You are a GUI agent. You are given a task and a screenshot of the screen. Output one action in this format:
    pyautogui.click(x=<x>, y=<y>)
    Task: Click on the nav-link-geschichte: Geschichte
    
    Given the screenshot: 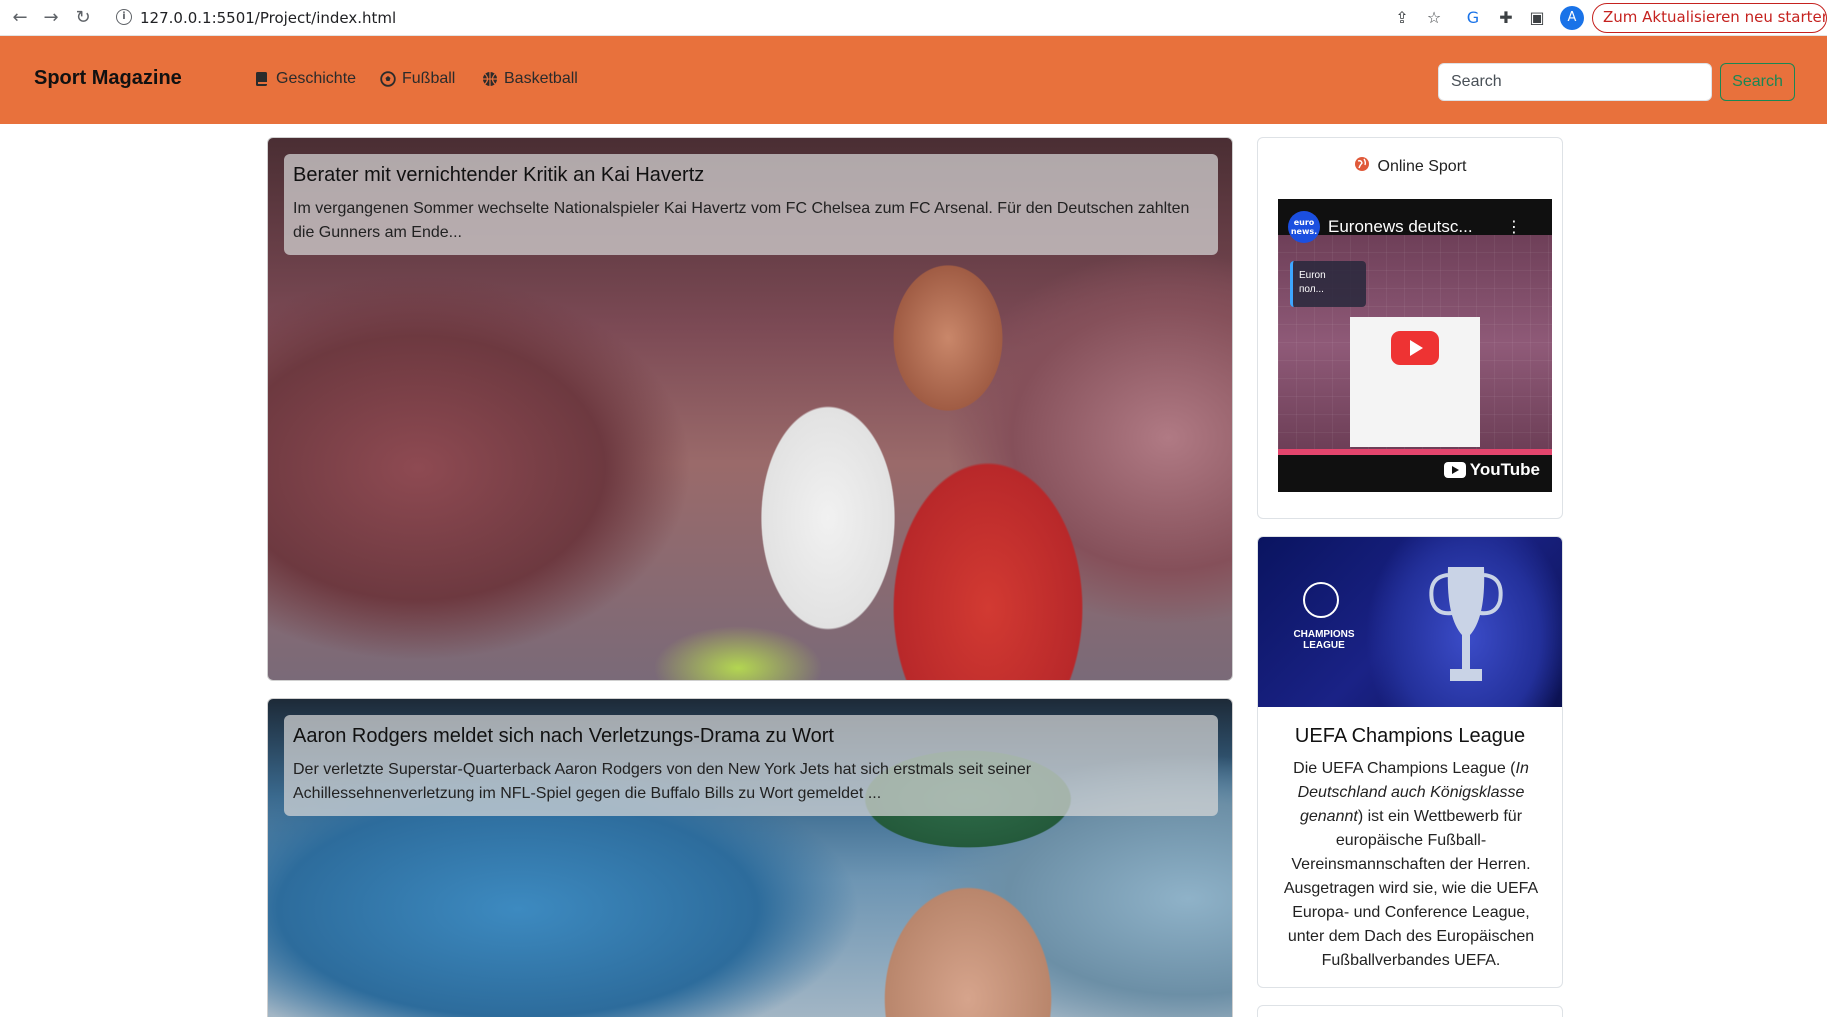 What is the action you would take?
    pyautogui.click(x=305, y=79)
    